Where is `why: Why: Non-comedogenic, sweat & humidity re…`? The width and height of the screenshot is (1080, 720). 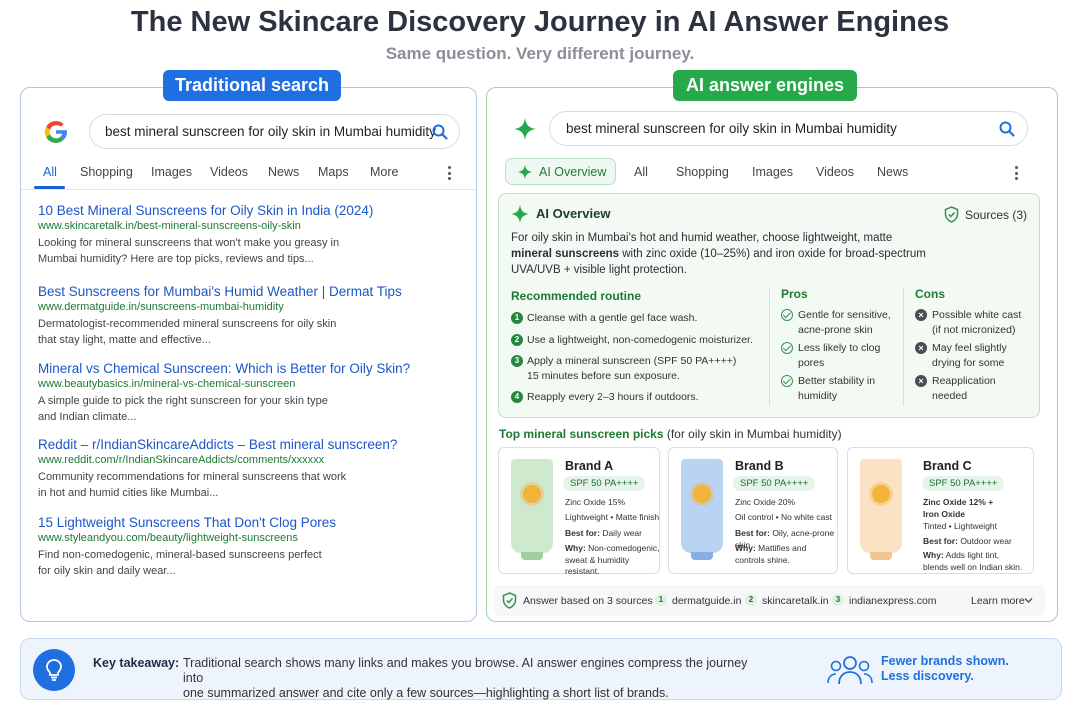 why: Why: Non-comedogenic, sweat & humidity re… is located at coordinates (612, 559).